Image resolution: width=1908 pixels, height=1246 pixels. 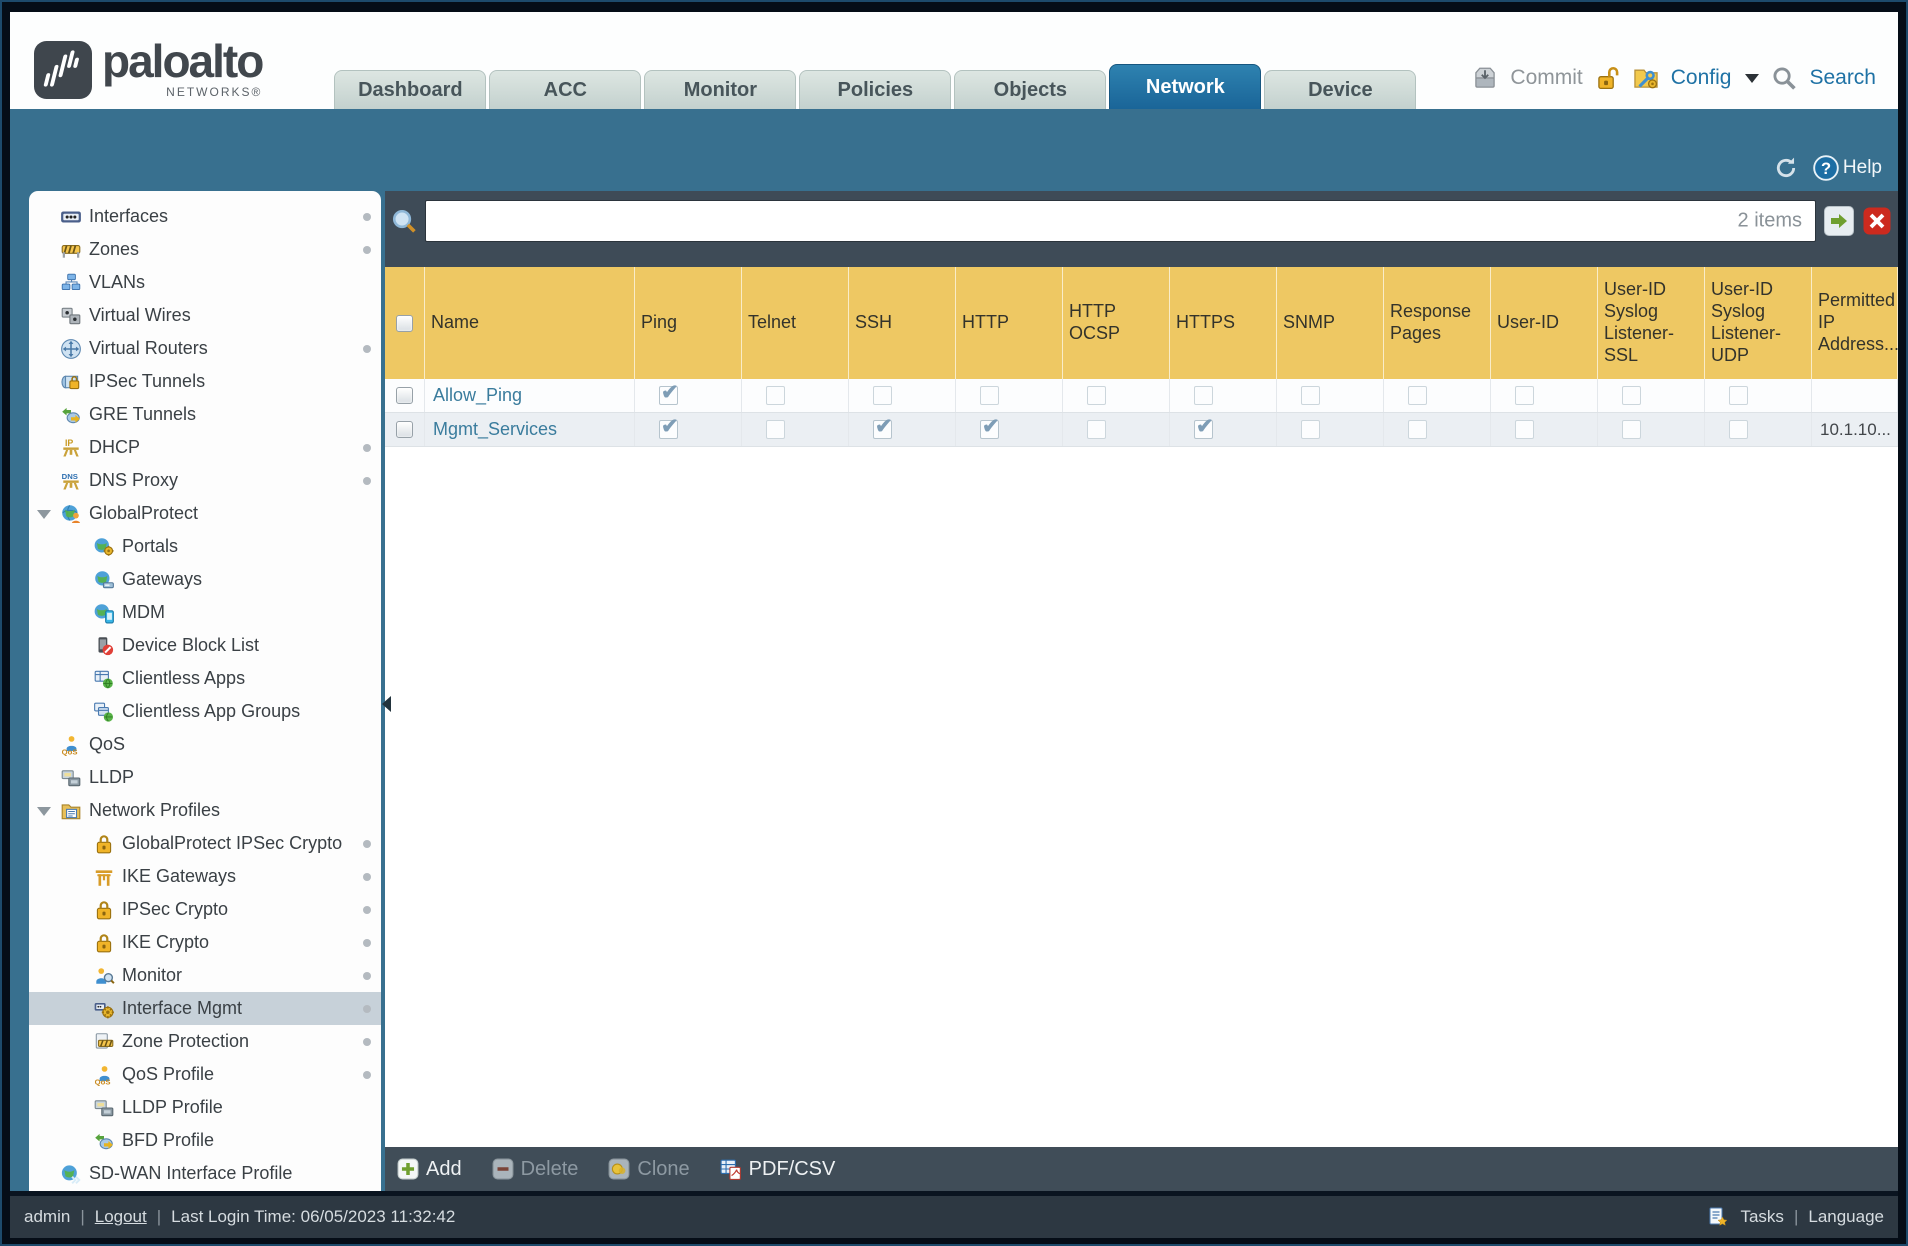 I want to click on tab-network: Network, so click(x=1185, y=86).